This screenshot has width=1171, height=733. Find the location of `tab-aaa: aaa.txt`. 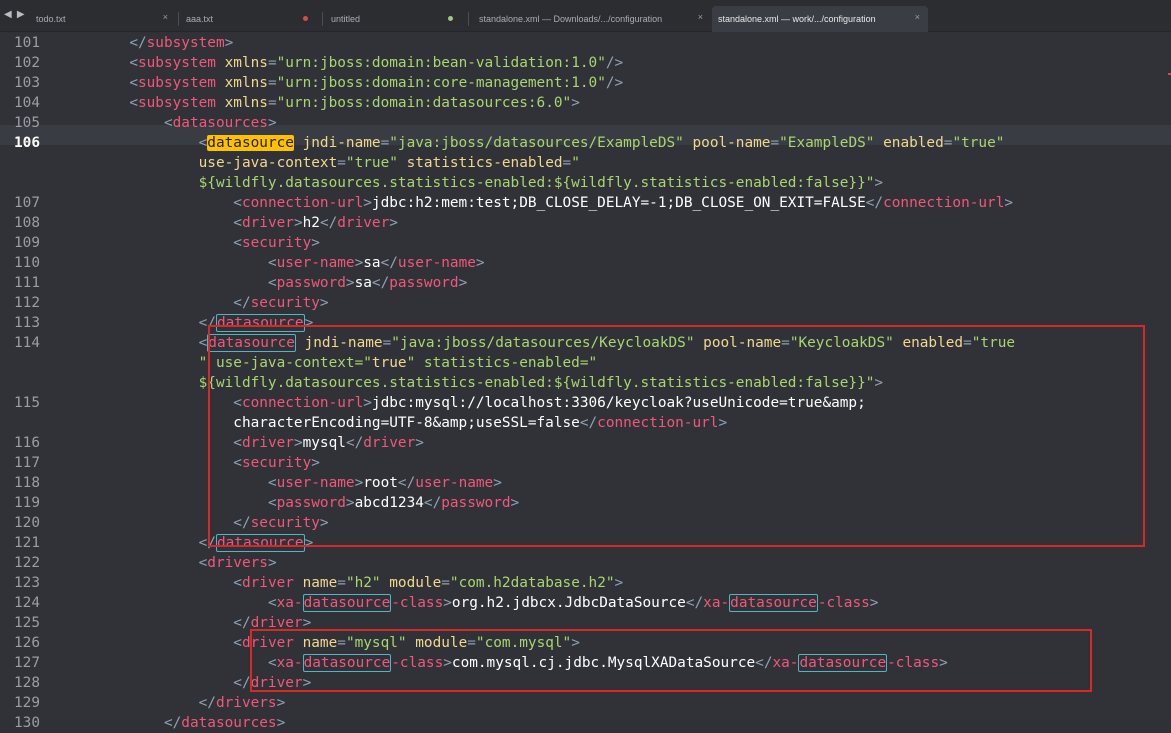

tab-aaa: aaa.txt is located at coordinates (250, 19).